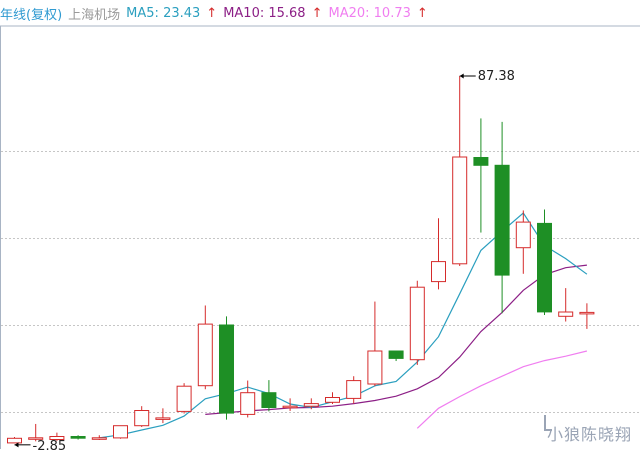  What do you see at coordinates (311, 405) in the screenshot?
I see `candle-15-body` at bounding box center [311, 405].